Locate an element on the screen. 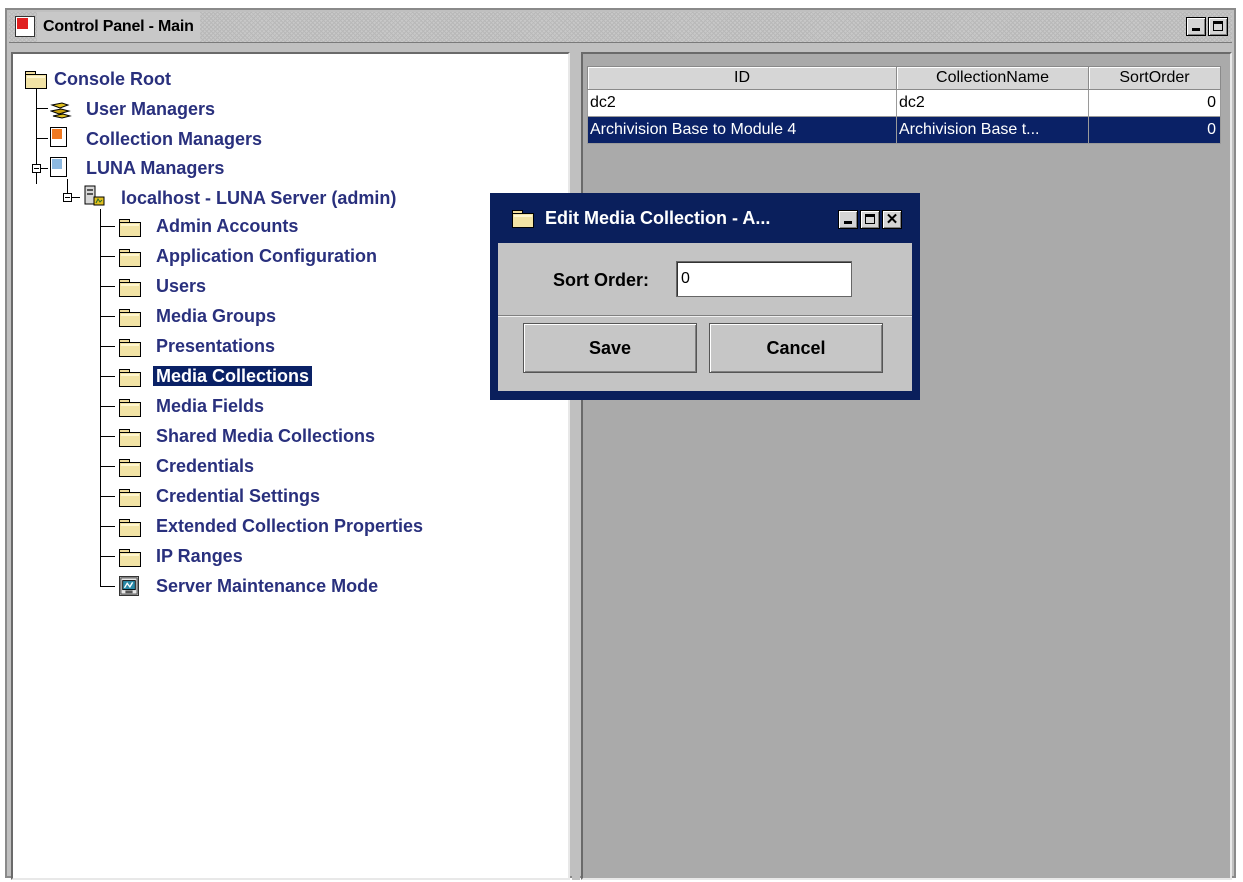  tree-node-media-groups: Media Groups is located at coordinates (216, 316).